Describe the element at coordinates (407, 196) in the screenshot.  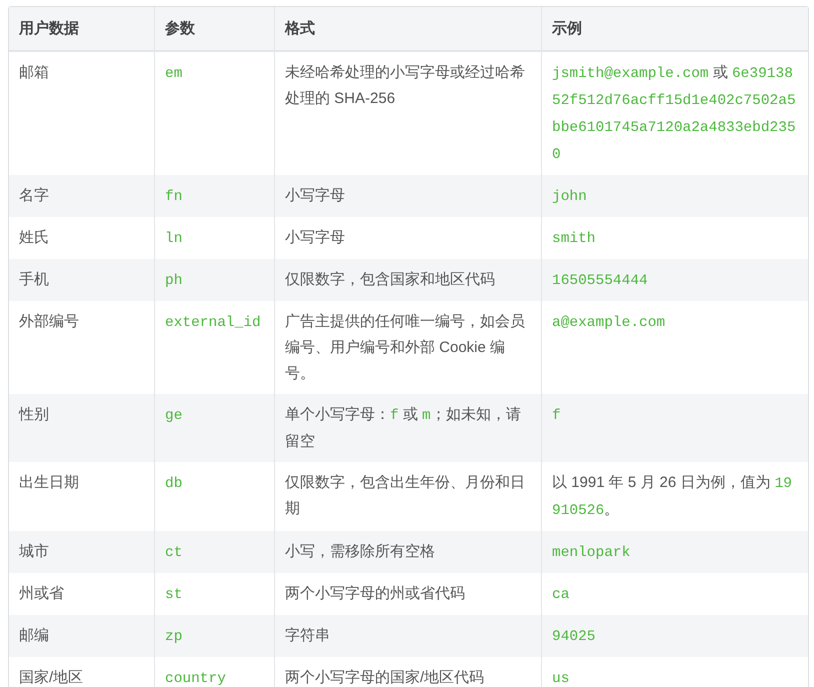
I see `table-cell: 小写字母` at that location.